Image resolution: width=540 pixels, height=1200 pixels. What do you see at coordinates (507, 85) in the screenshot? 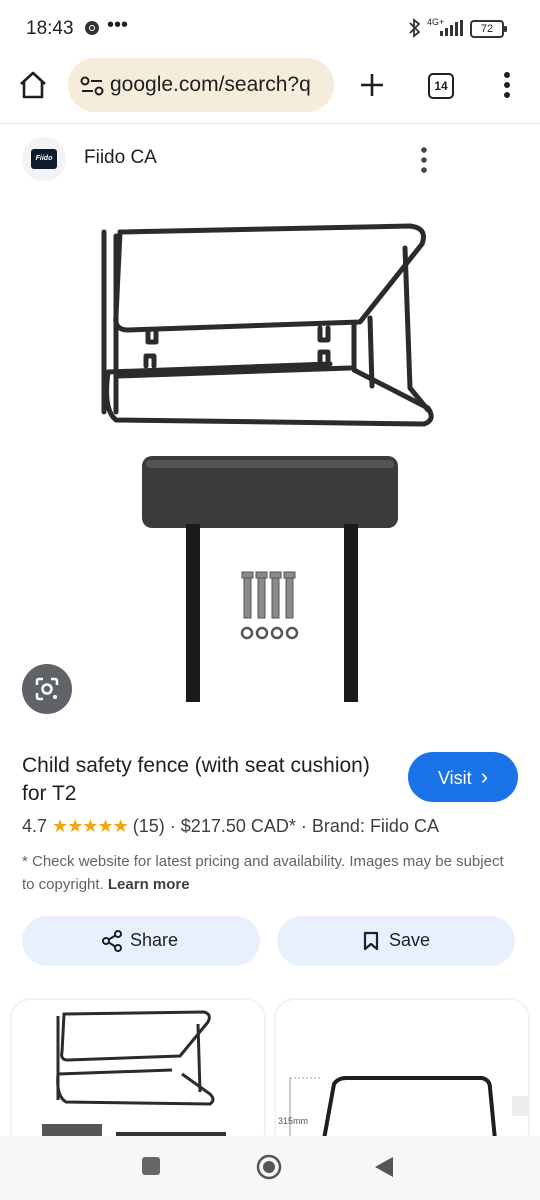
I see `more-vert-icon` at bounding box center [507, 85].